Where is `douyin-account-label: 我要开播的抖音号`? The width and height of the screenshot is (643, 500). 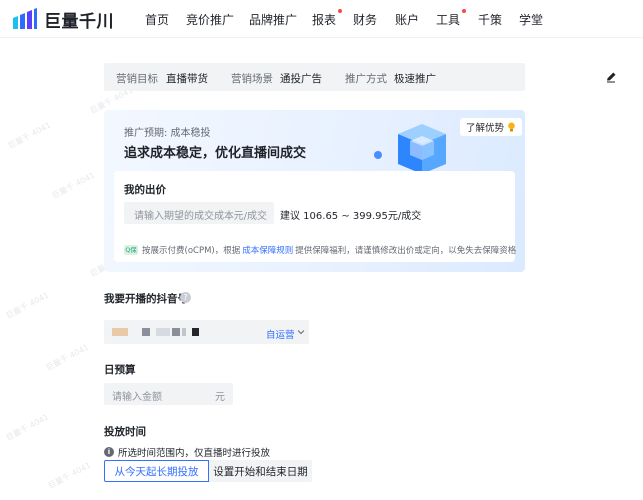
douyin-account-label: 我要开播的抖音号 is located at coordinates (146, 299).